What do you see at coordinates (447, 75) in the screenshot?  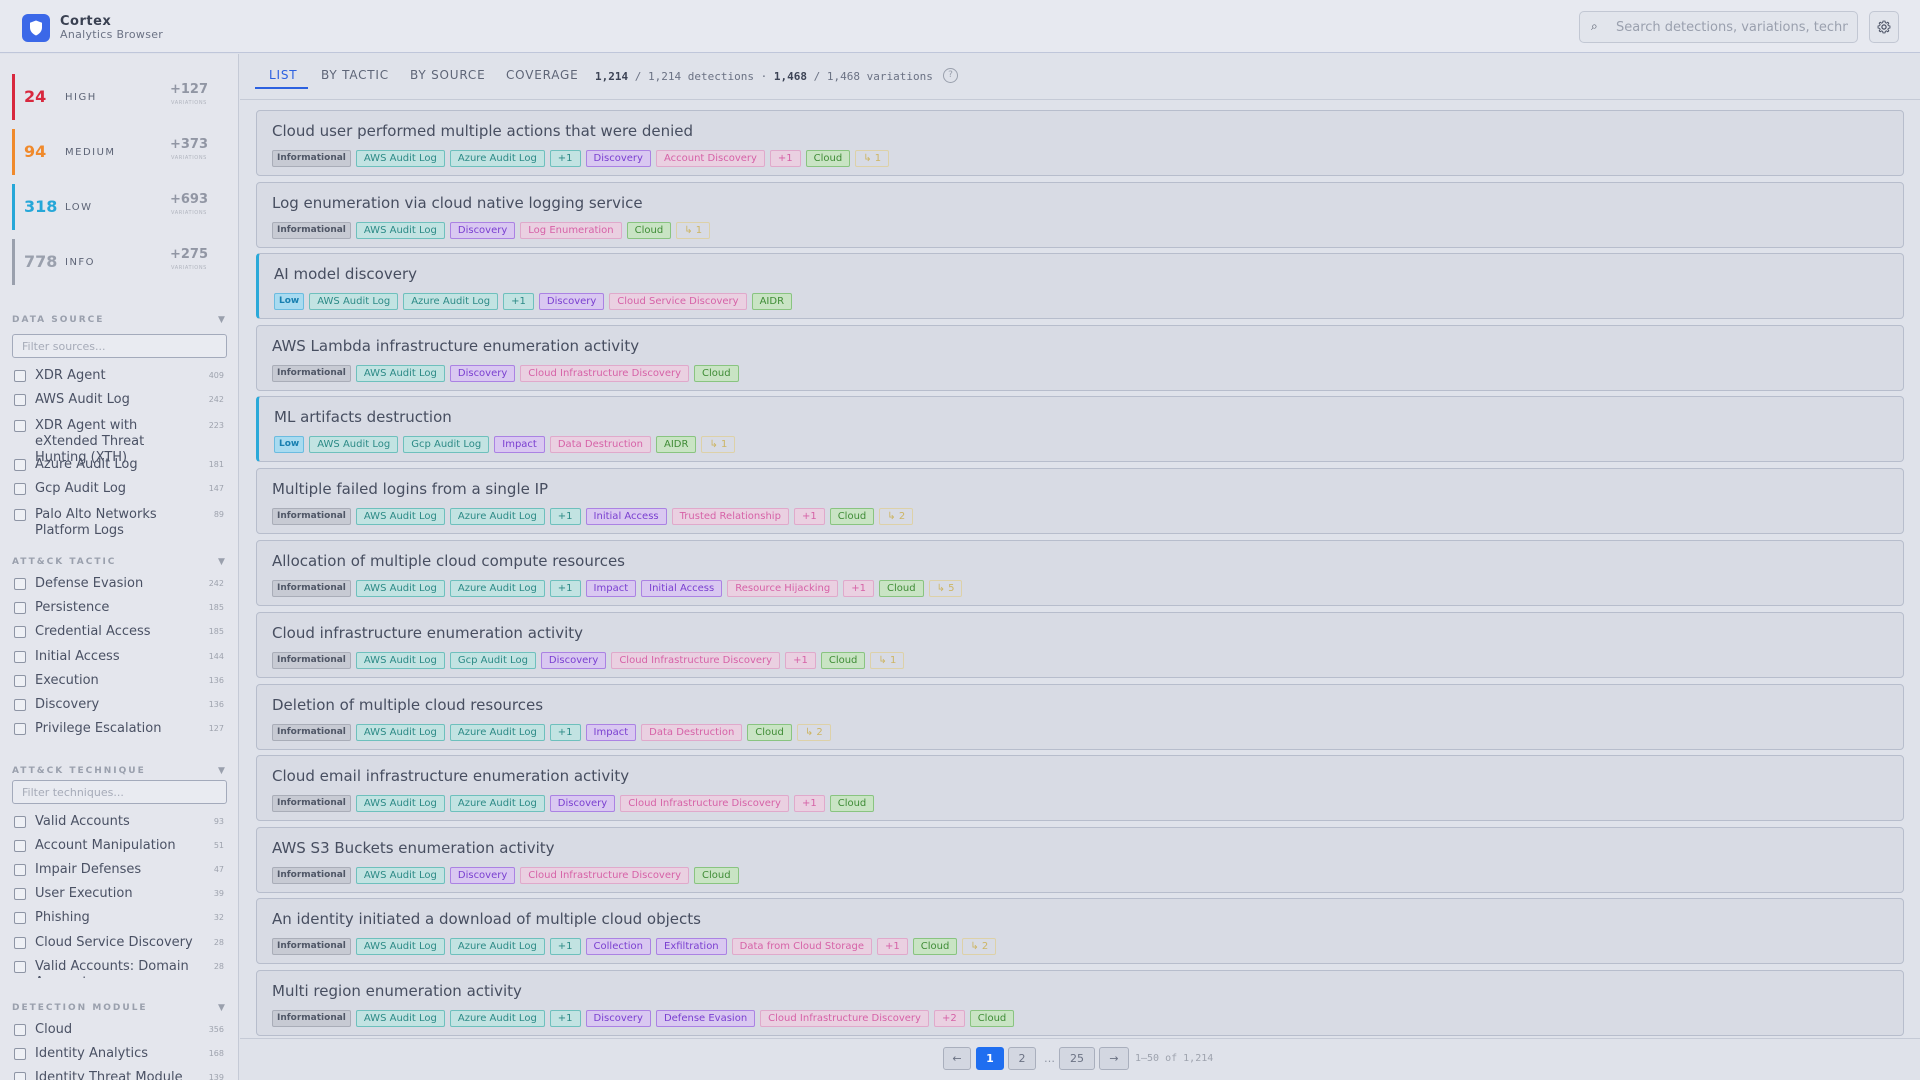 I see `tab-by-source: BY SOURCE` at bounding box center [447, 75].